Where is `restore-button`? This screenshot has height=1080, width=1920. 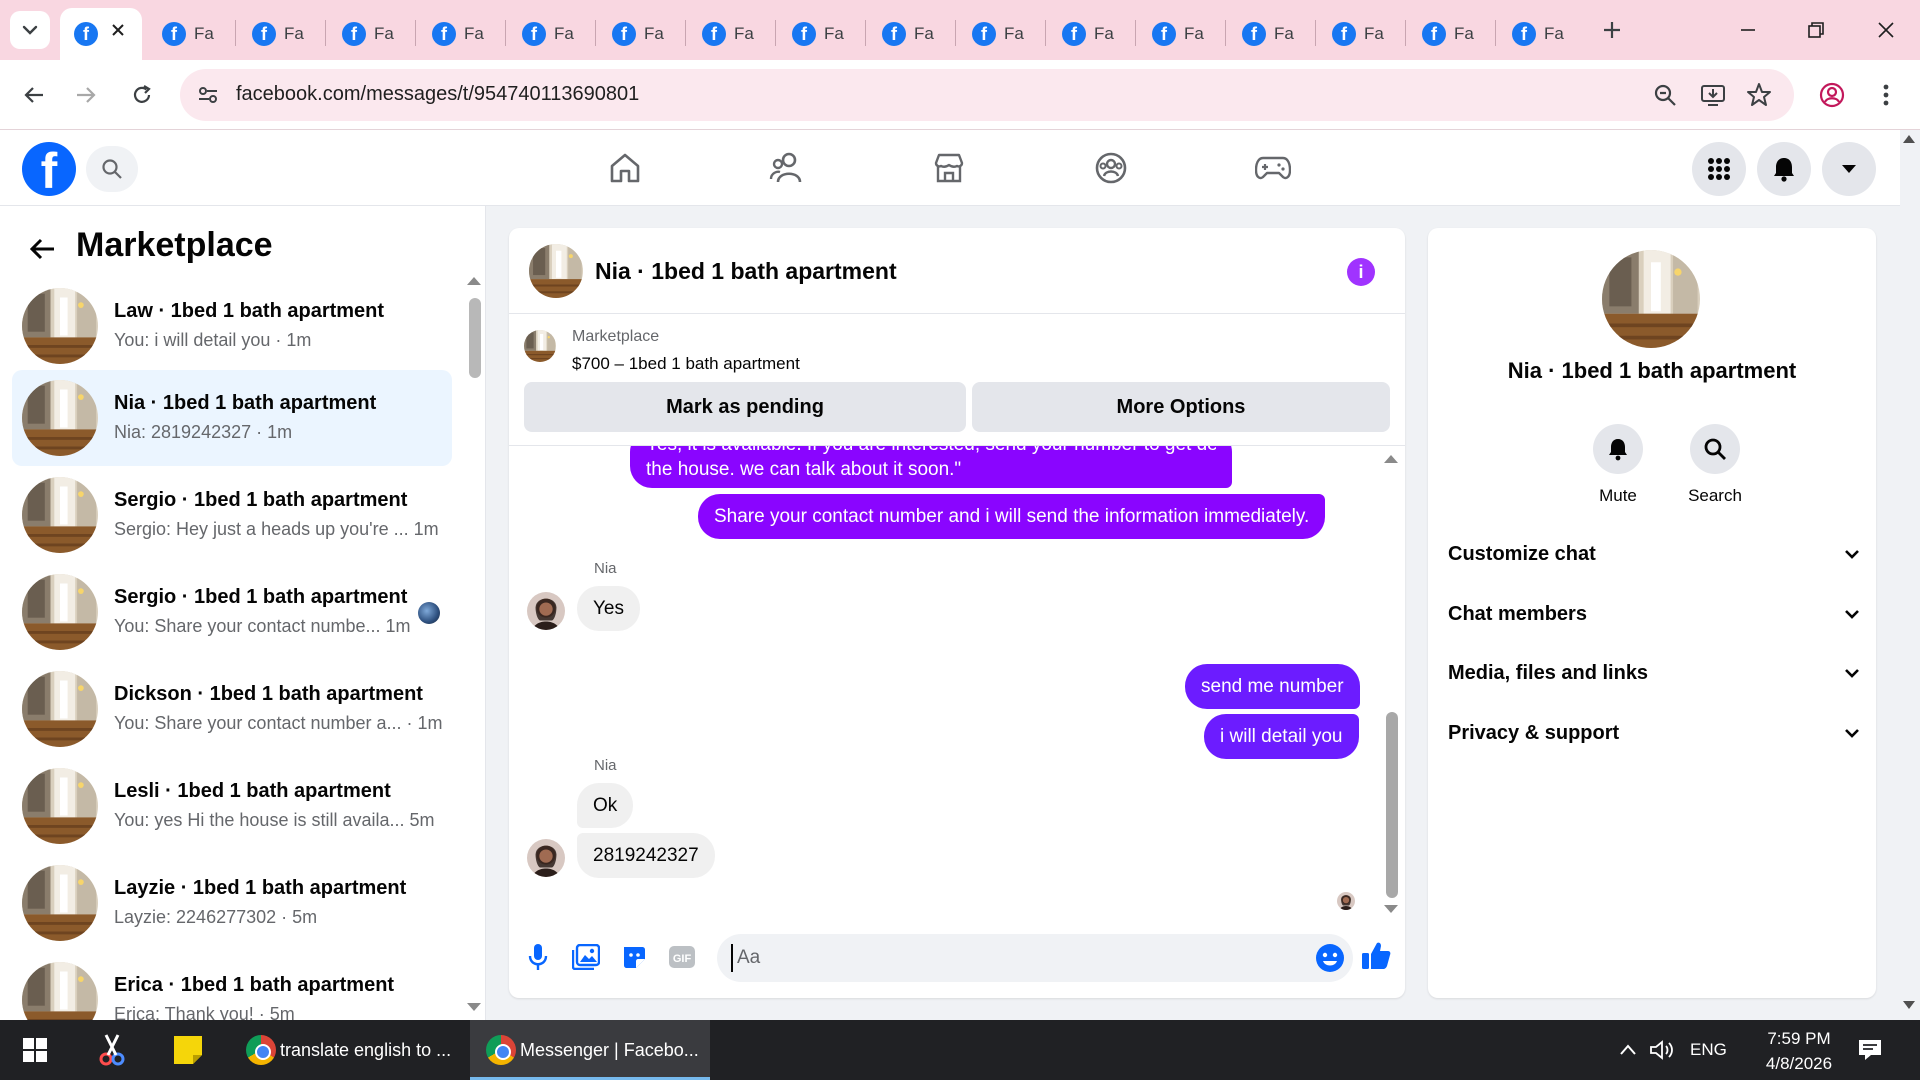 restore-button is located at coordinates (1816, 30).